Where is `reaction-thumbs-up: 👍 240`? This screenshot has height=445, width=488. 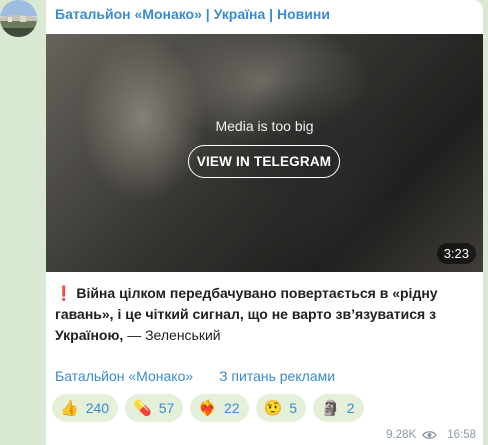 reaction-thumbs-up: 👍 240 is located at coordinates (85, 408).